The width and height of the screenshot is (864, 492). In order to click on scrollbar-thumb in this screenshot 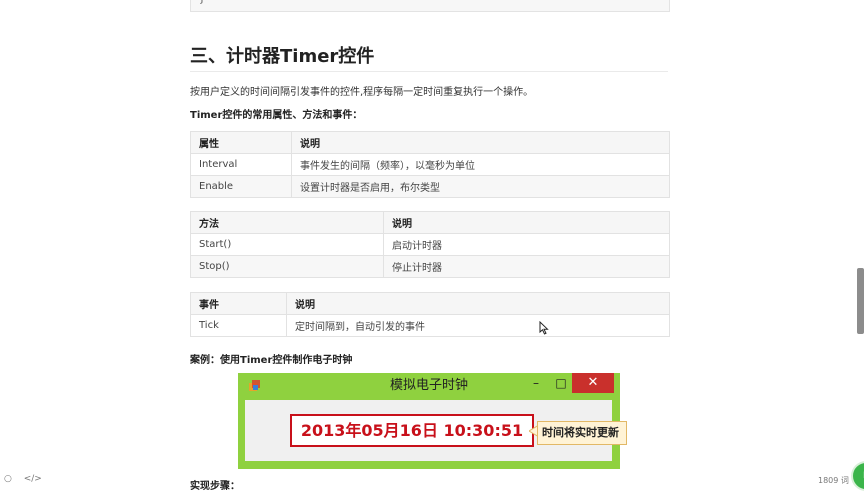, I will do `click(860, 301)`.